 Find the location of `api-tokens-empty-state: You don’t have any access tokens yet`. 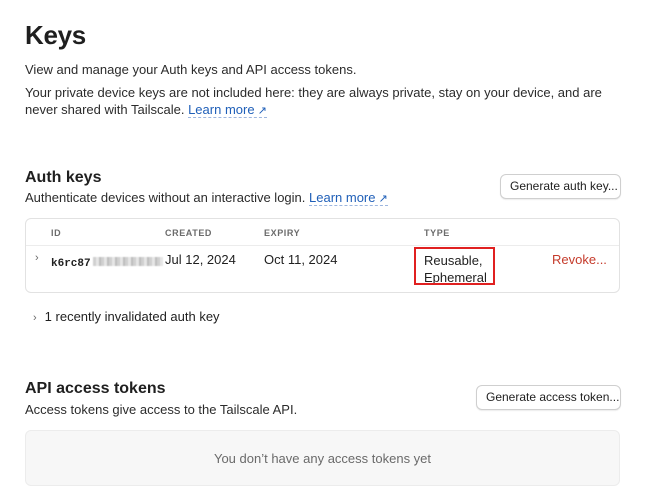

api-tokens-empty-state: You don’t have any access tokens yet is located at coordinates (322, 458).